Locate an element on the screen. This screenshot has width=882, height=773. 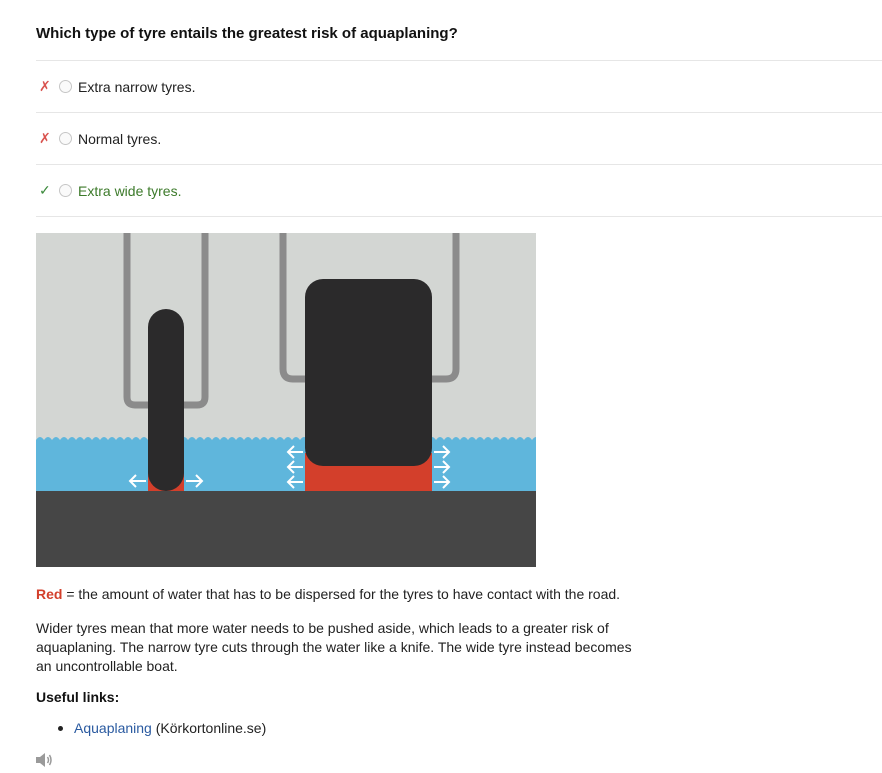
useful-links-title: Useful links: is located at coordinates (78, 697).